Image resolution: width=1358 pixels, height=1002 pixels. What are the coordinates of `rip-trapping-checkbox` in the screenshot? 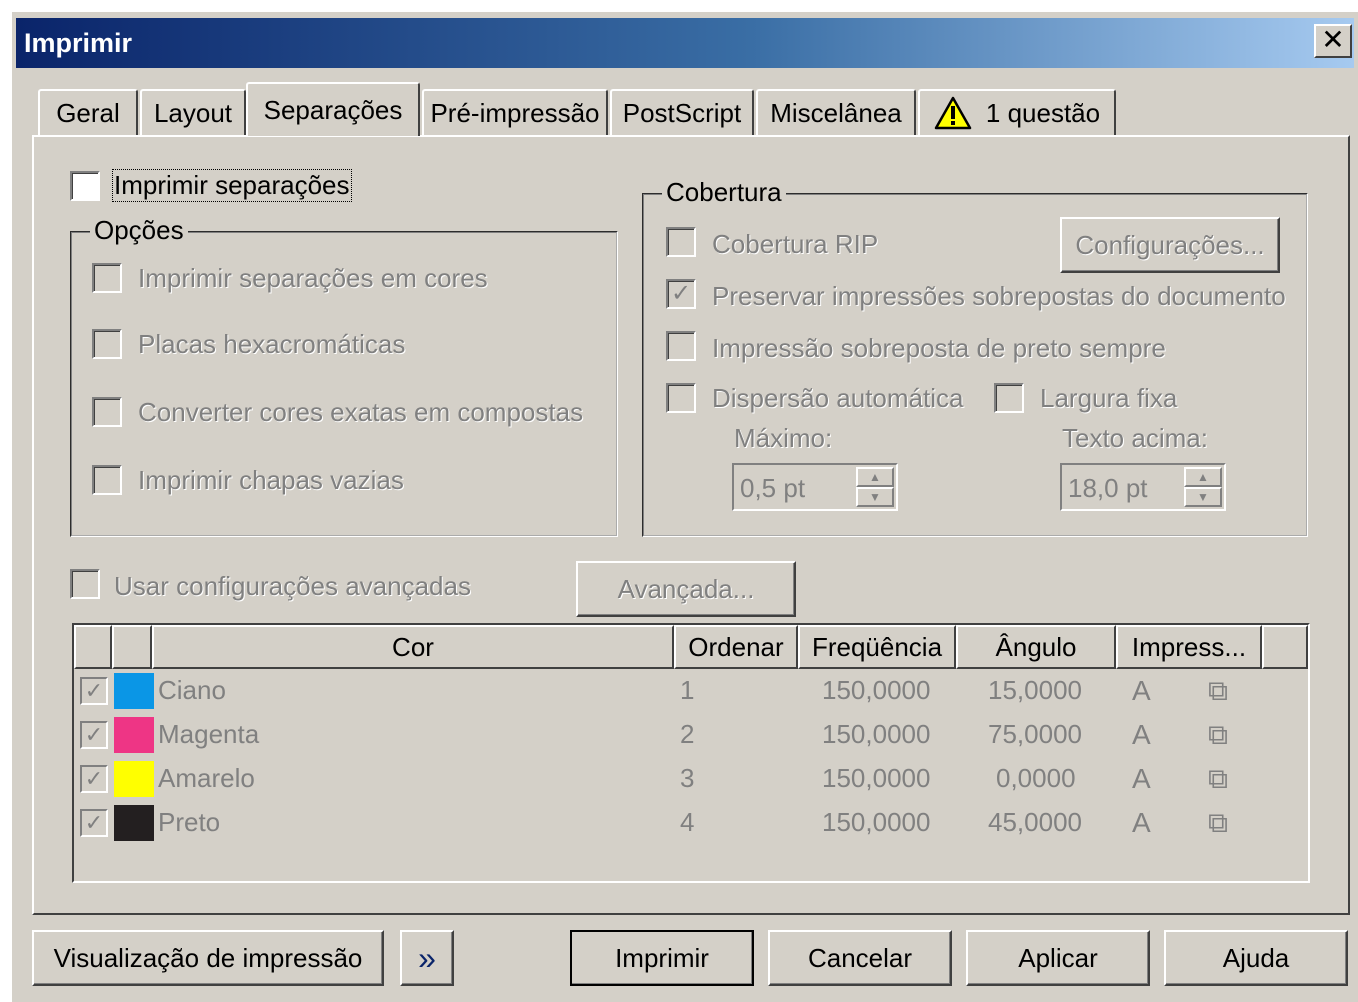 It's located at (681, 242).